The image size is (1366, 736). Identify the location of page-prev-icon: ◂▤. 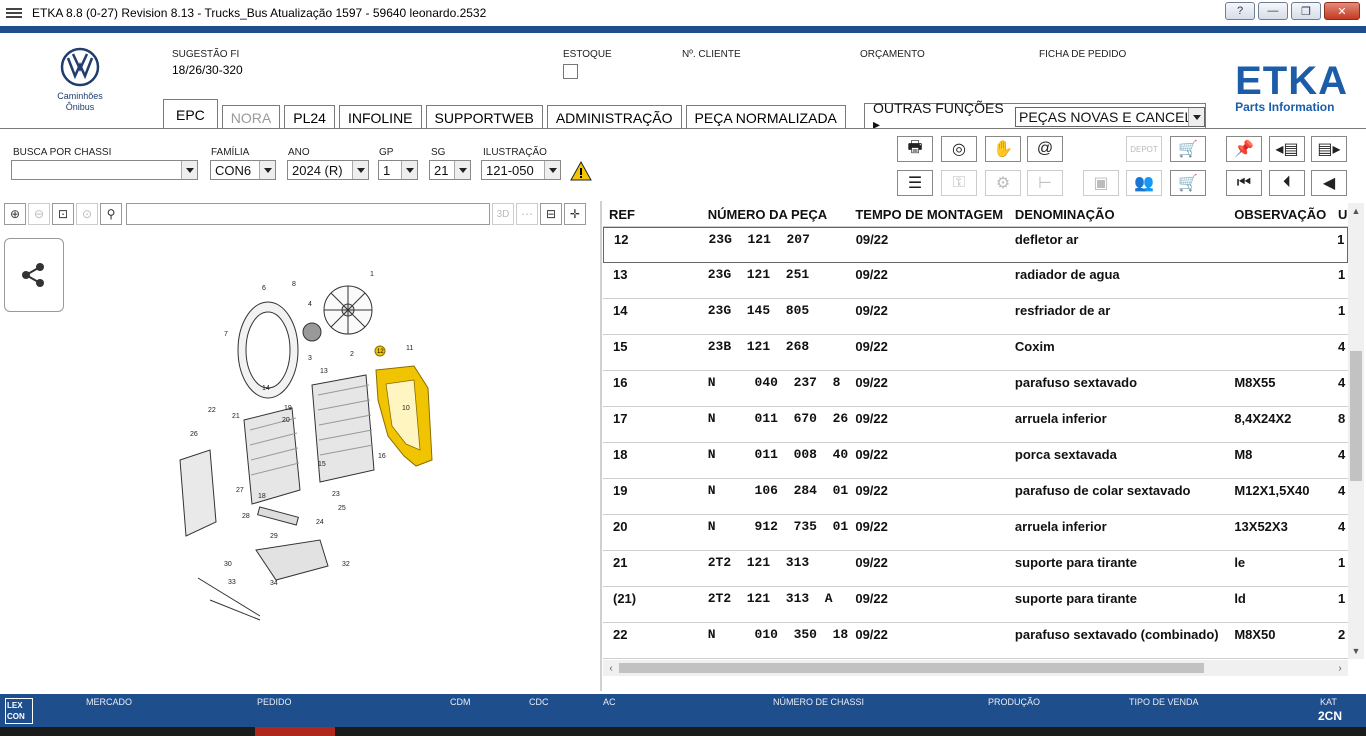
(1287, 149).